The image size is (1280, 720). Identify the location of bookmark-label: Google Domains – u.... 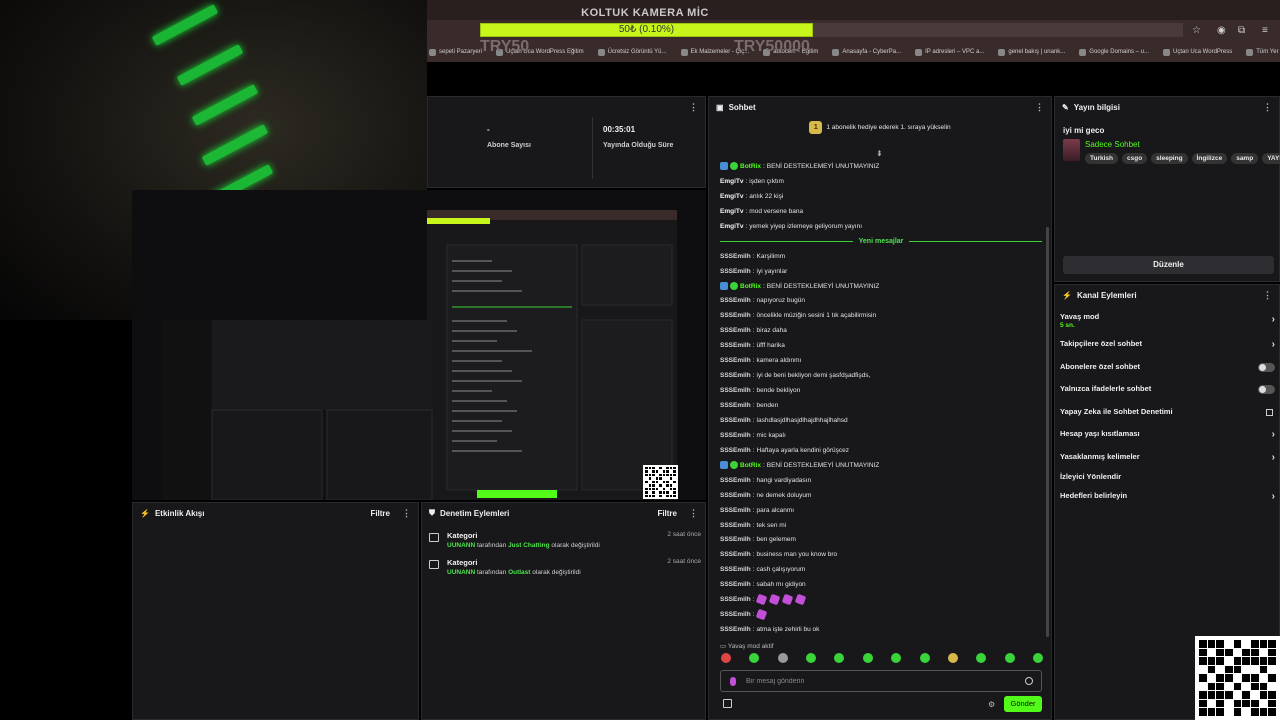
(1119, 52).